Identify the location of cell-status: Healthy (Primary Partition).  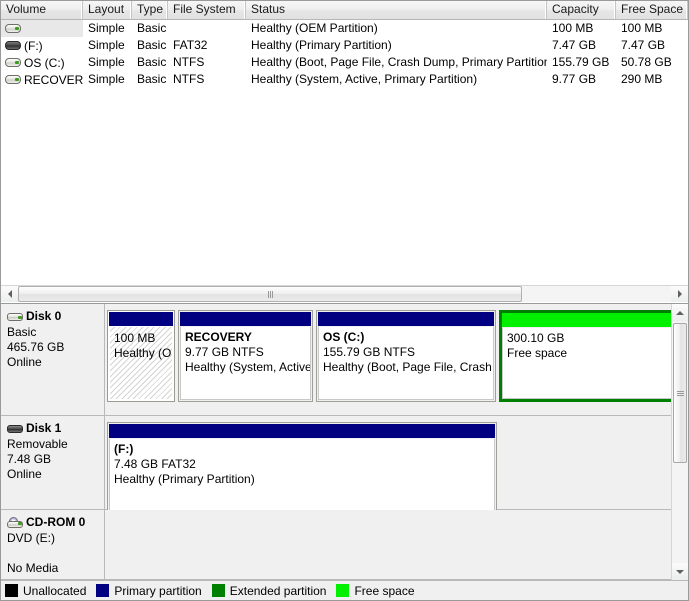
(321, 45).